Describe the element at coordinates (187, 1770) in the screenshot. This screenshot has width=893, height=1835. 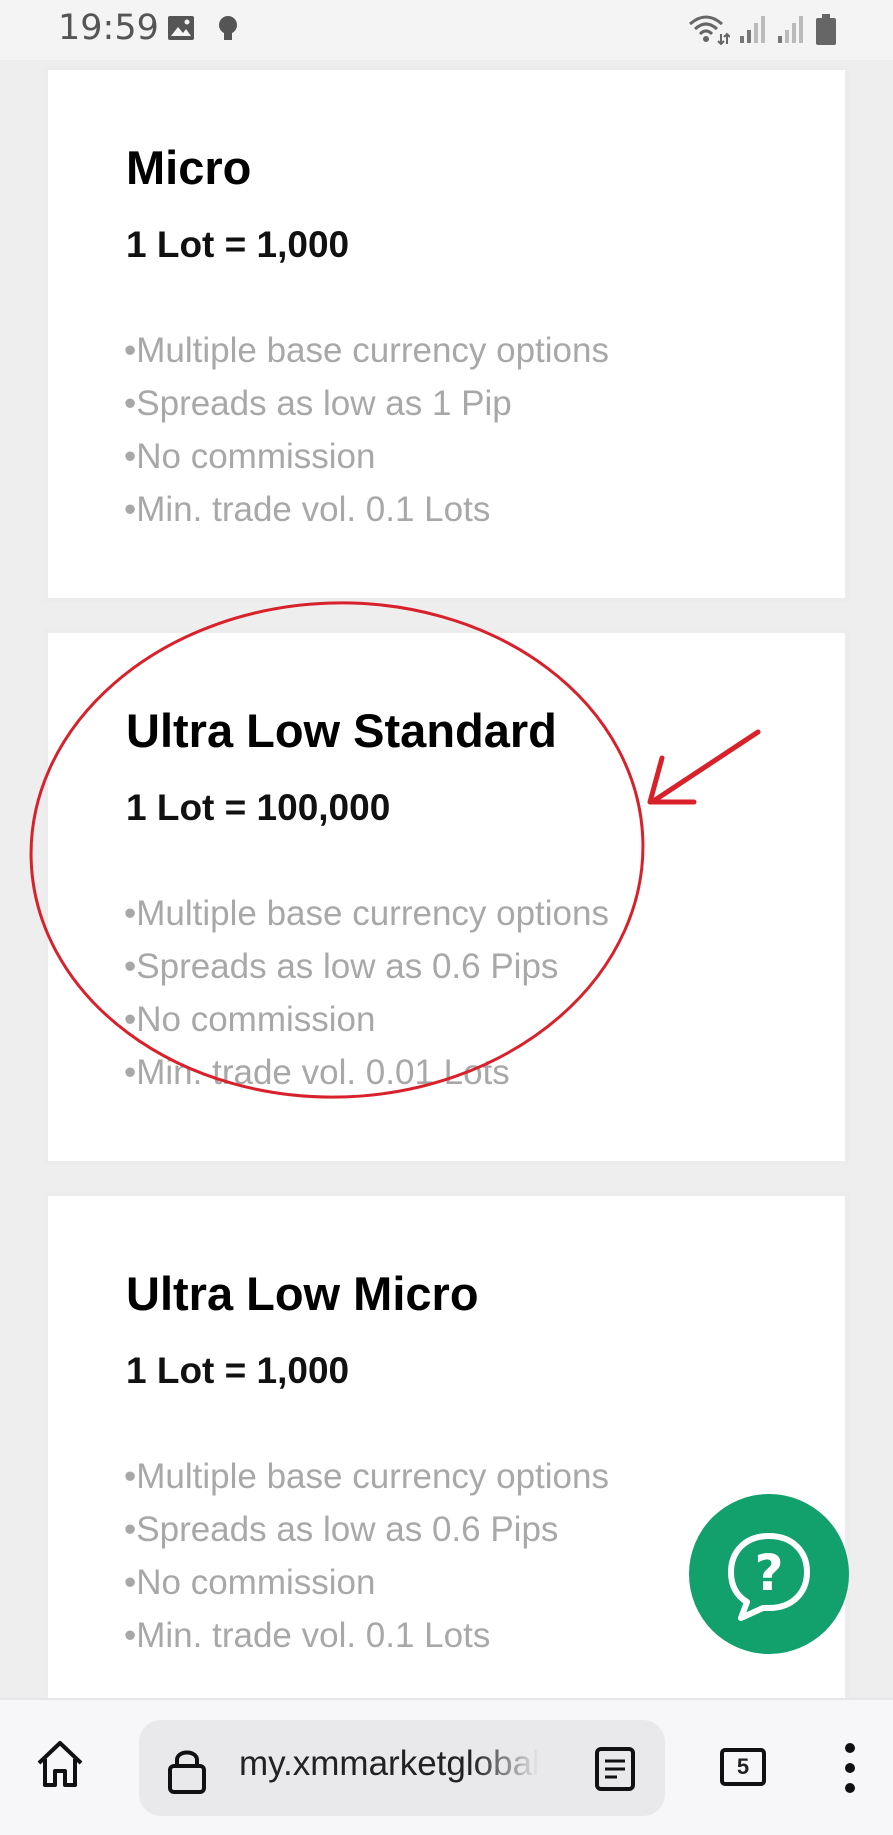
I see `lock-icon` at that location.